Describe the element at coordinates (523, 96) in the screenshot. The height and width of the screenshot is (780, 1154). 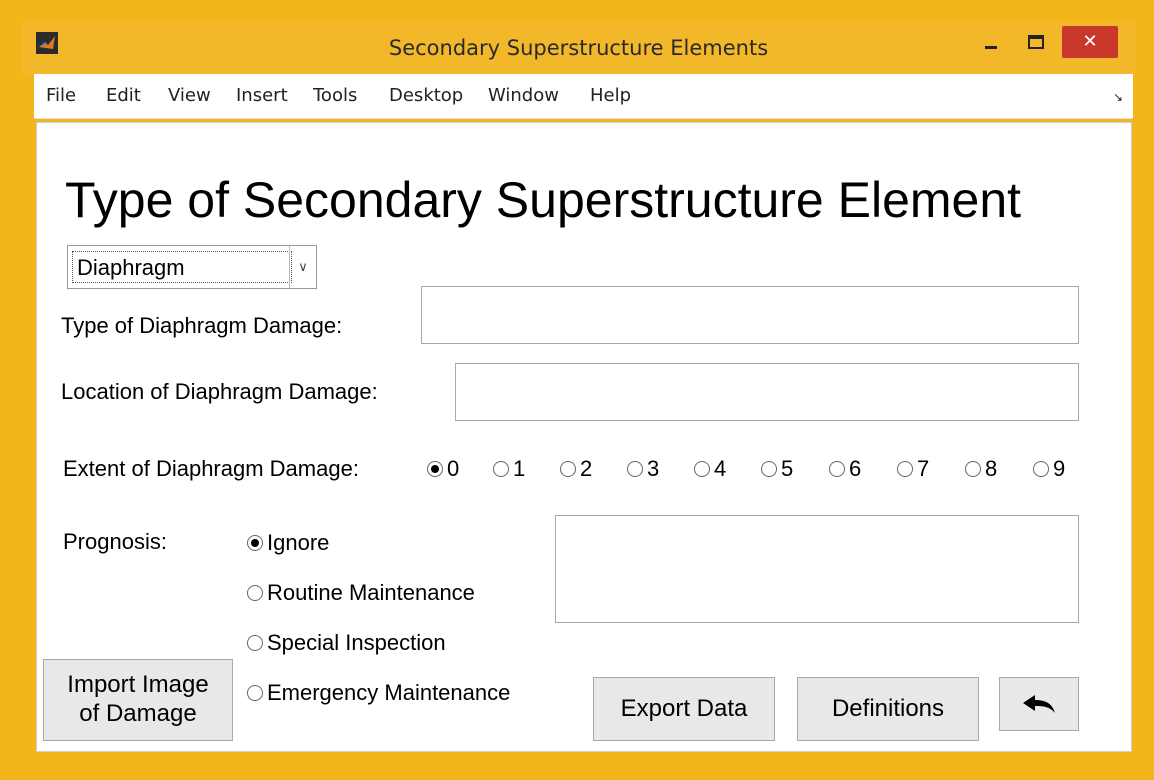
I see `menu-window: Window` at that location.